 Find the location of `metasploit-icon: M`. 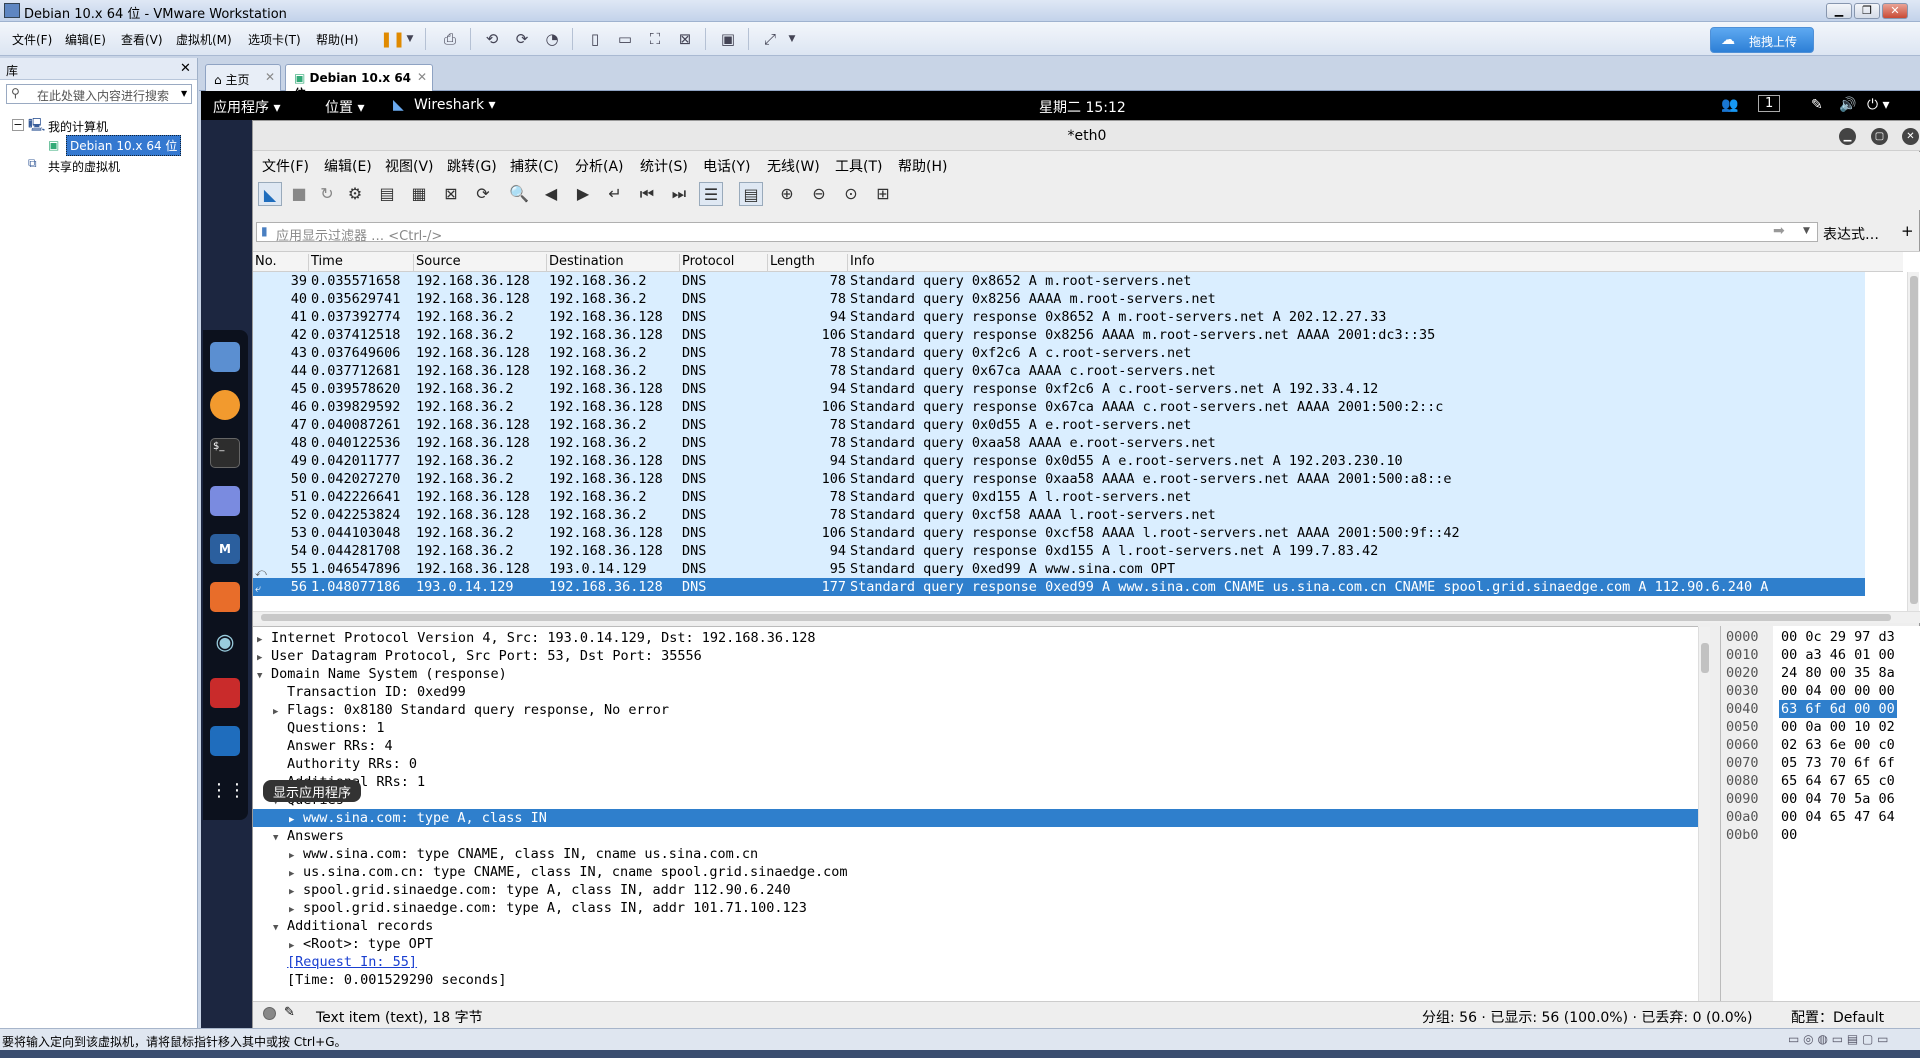

metasploit-icon: M is located at coordinates (225, 549).